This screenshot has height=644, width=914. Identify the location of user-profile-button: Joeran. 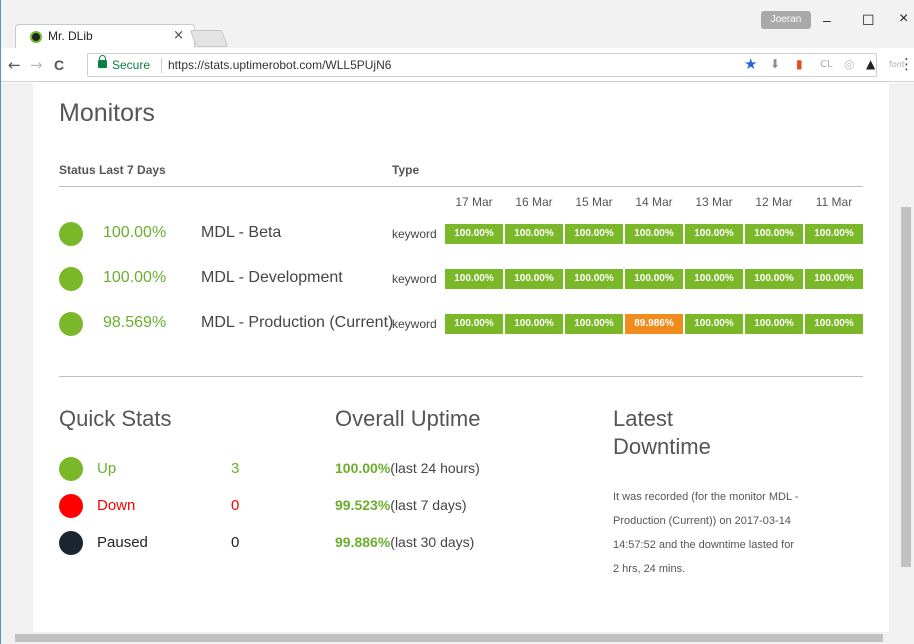
(786, 20).